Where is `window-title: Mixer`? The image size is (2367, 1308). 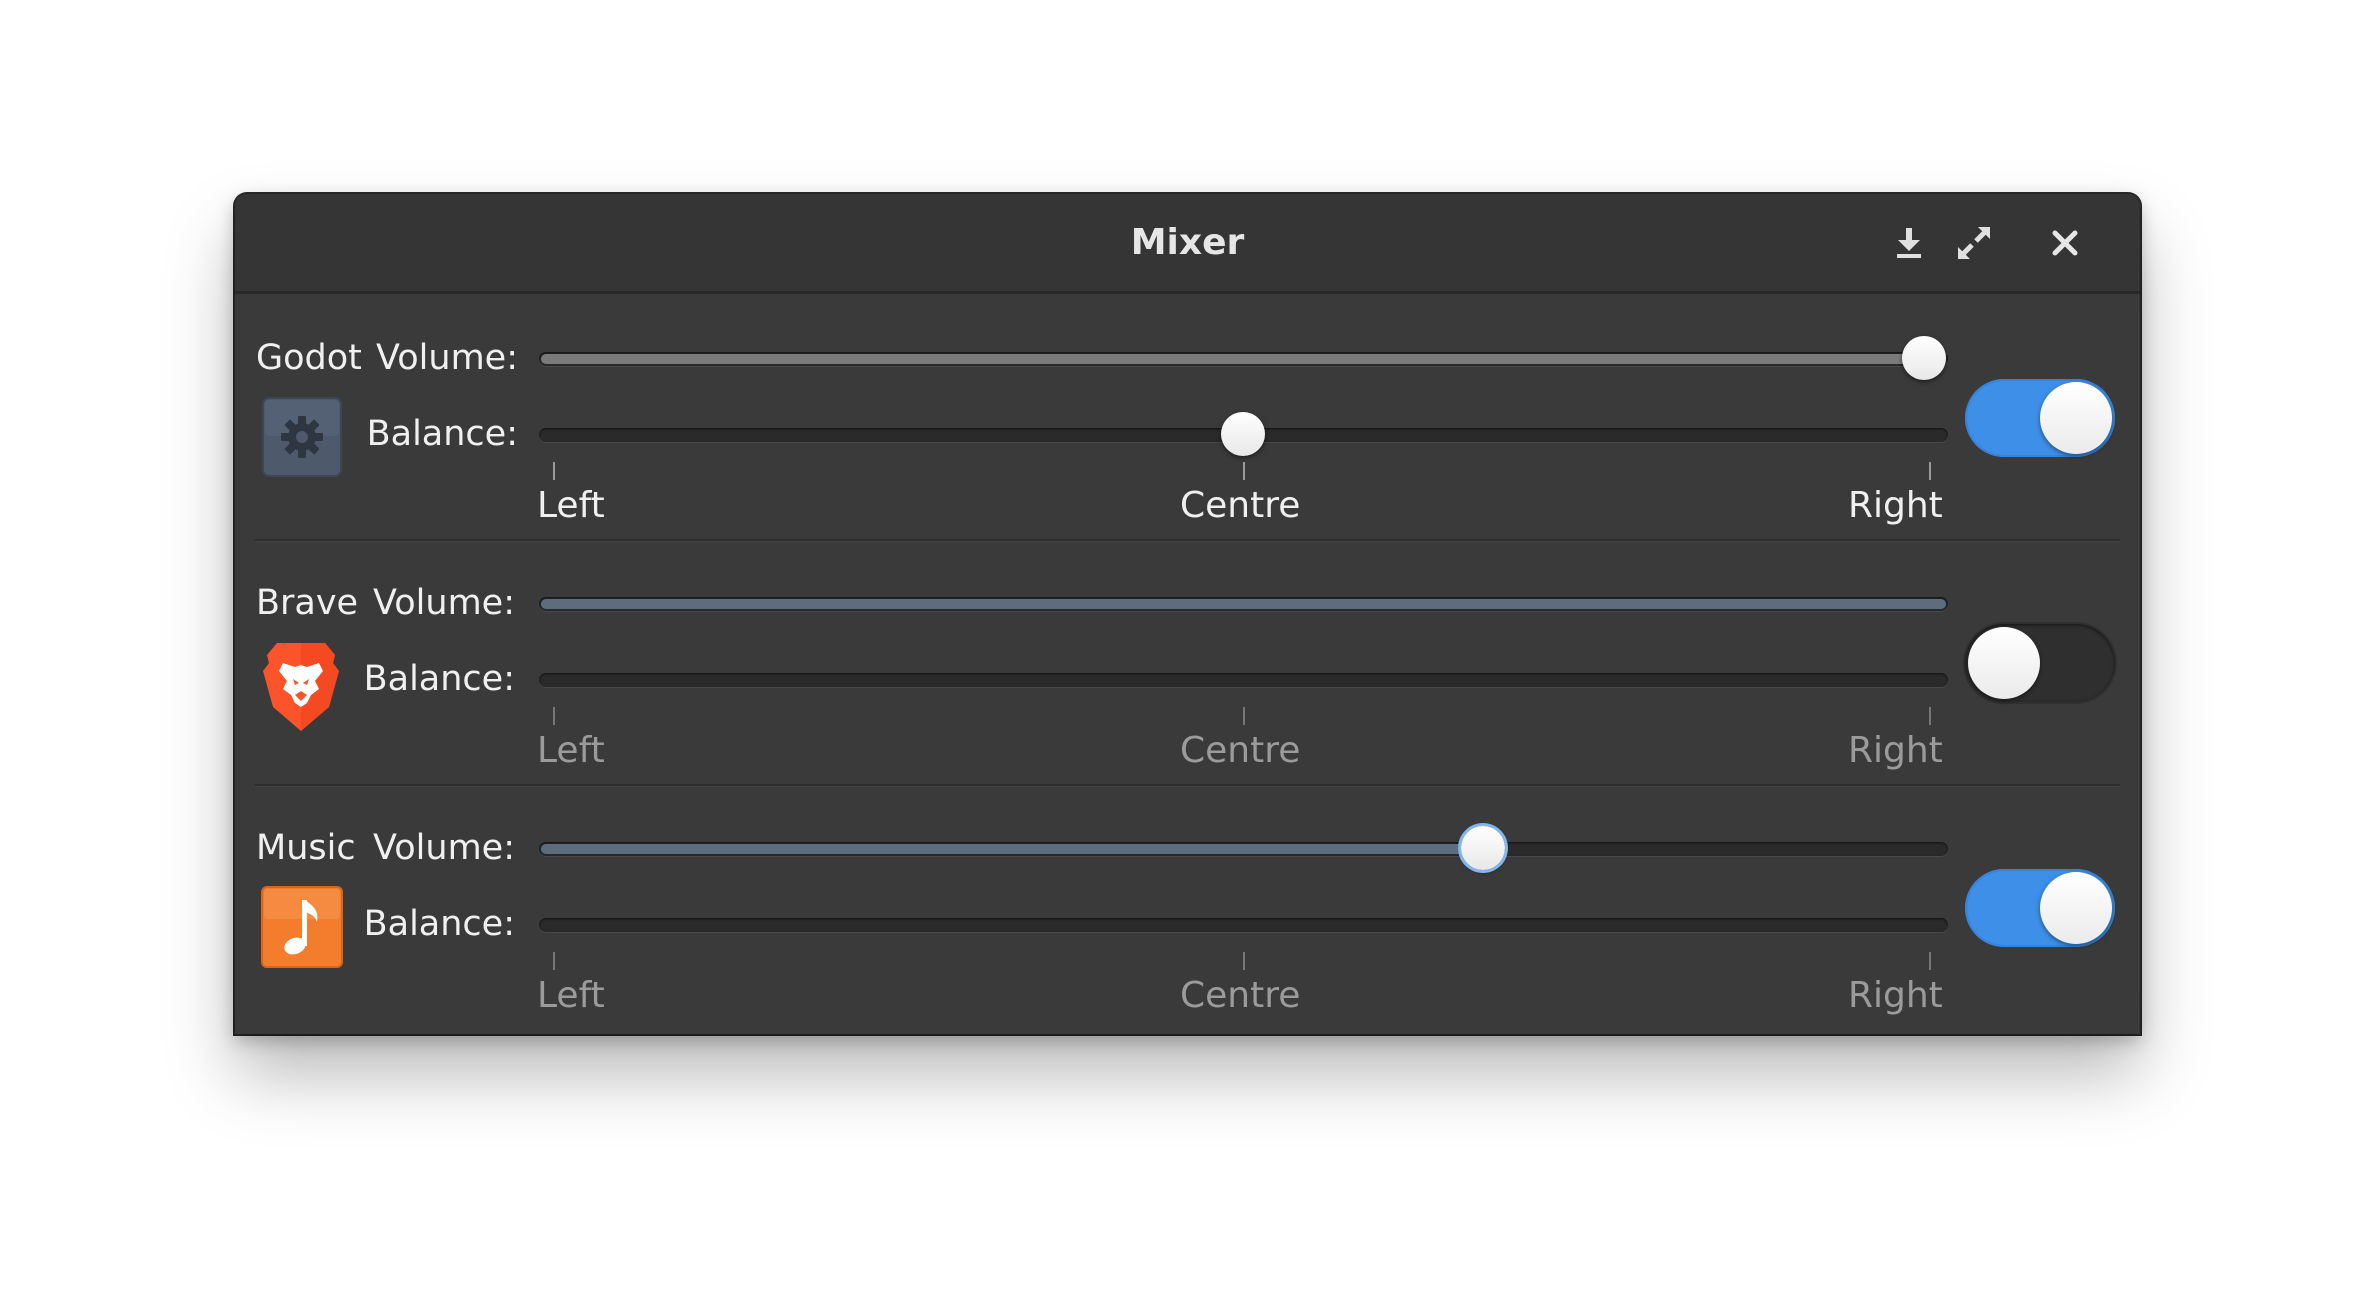 window-title: Mixer is located at coordinates (1187, 242).